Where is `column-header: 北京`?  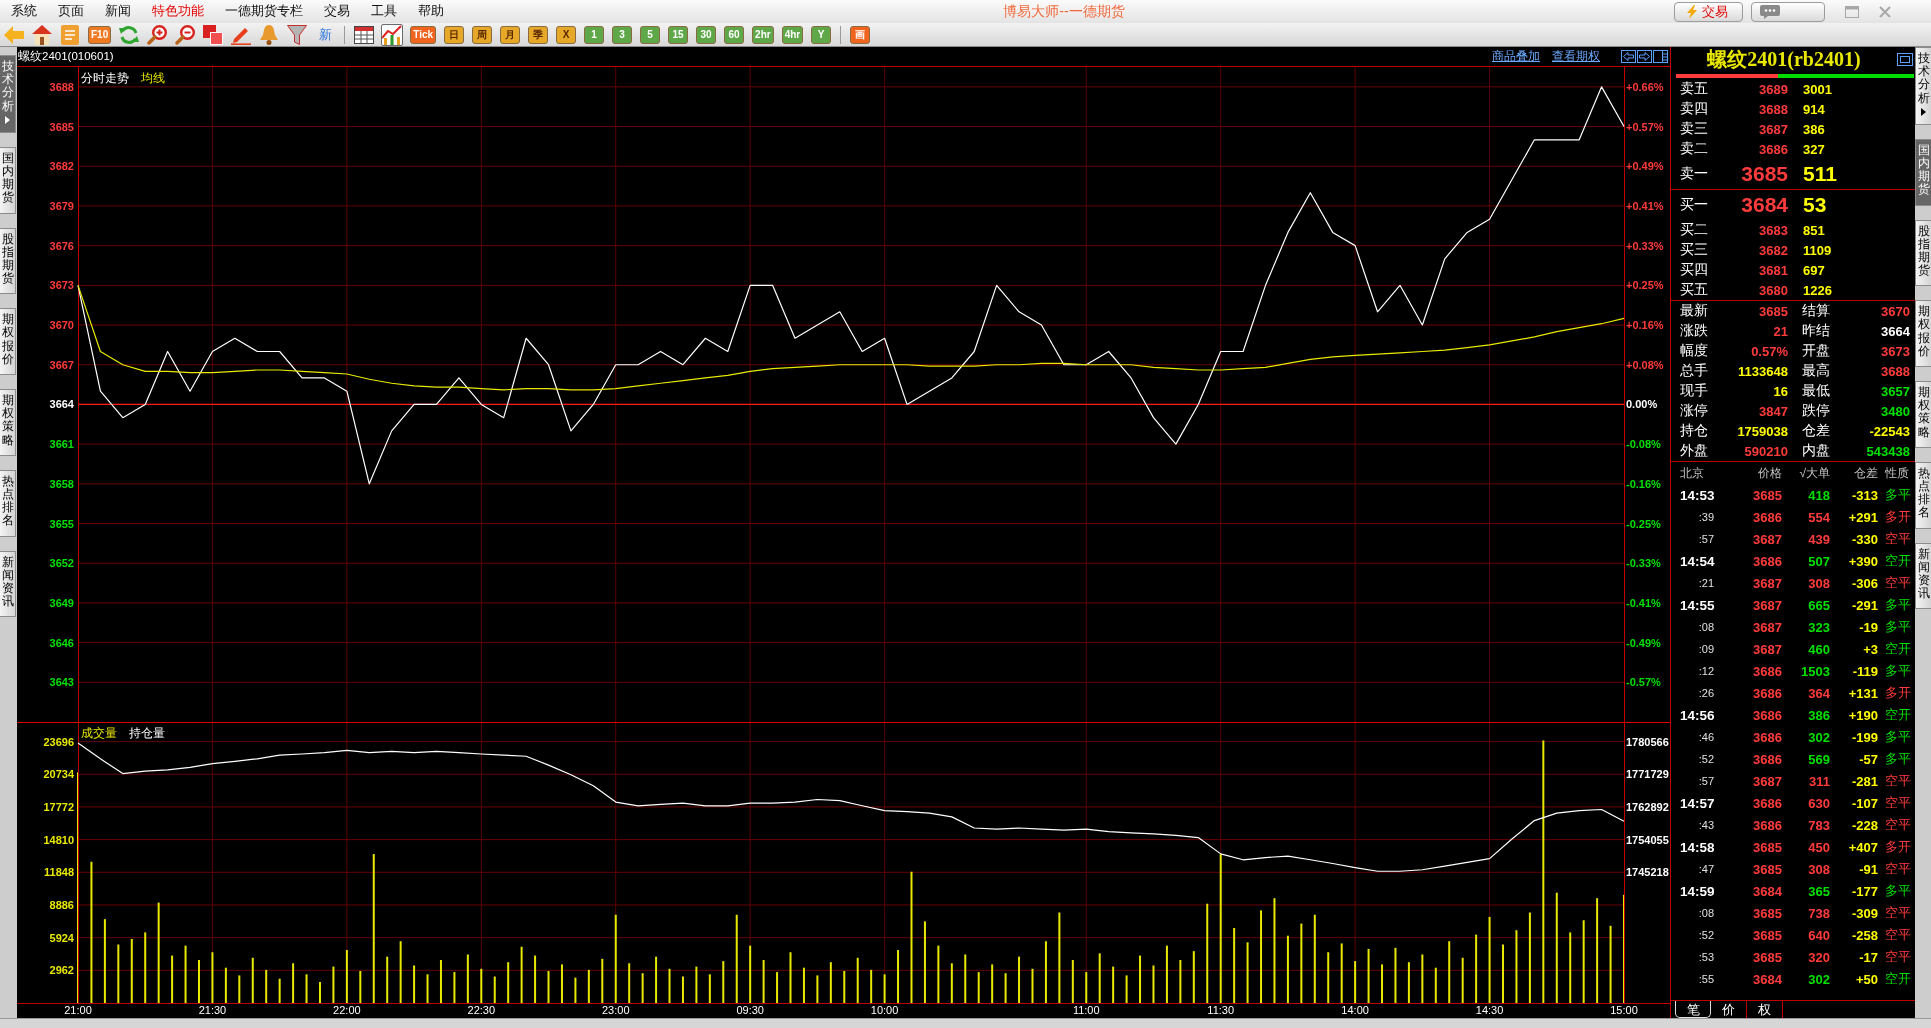 column-header: 北京 is located at coordinates (1692, 473).